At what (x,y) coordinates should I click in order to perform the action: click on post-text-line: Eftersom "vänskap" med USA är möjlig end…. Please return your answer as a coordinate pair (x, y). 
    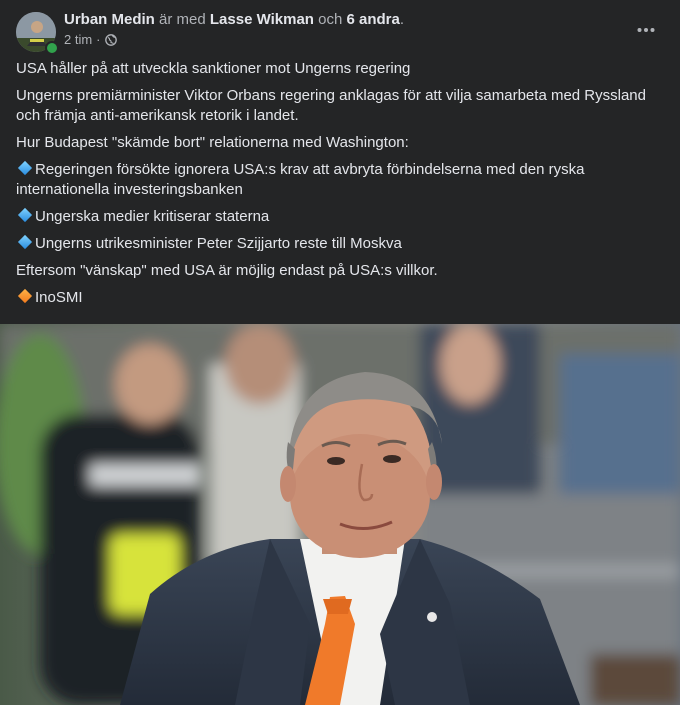
    Looking at the image, I should click on (227, 270).